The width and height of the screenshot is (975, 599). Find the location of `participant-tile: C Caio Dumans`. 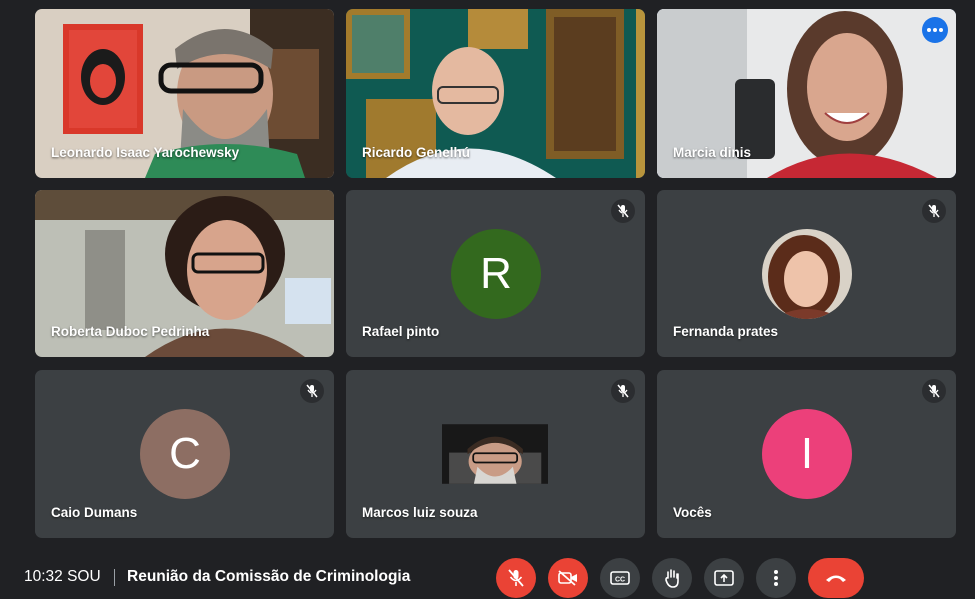

participant-tile: C Caio Dumans is located at coordinates (184, 454).